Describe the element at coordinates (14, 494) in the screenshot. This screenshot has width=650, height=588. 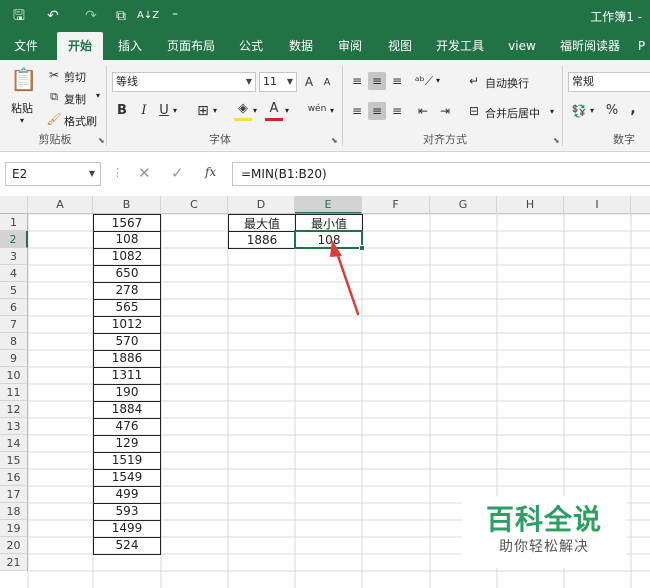
I see `row-header-17: 17` at that location.